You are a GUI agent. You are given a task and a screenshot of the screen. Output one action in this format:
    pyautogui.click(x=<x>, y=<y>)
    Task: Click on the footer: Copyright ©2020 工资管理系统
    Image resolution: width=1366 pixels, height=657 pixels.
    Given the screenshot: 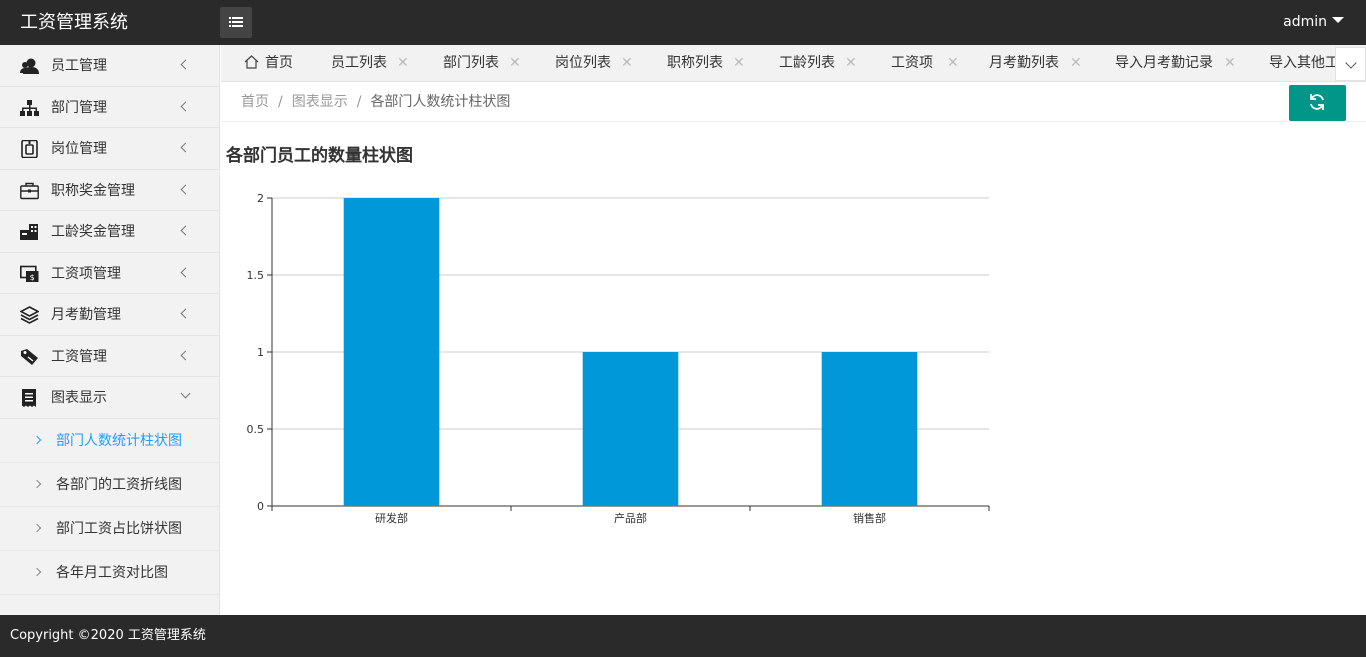 What is the action you would take?
    pyautogui.click(x=683, y=636)
    